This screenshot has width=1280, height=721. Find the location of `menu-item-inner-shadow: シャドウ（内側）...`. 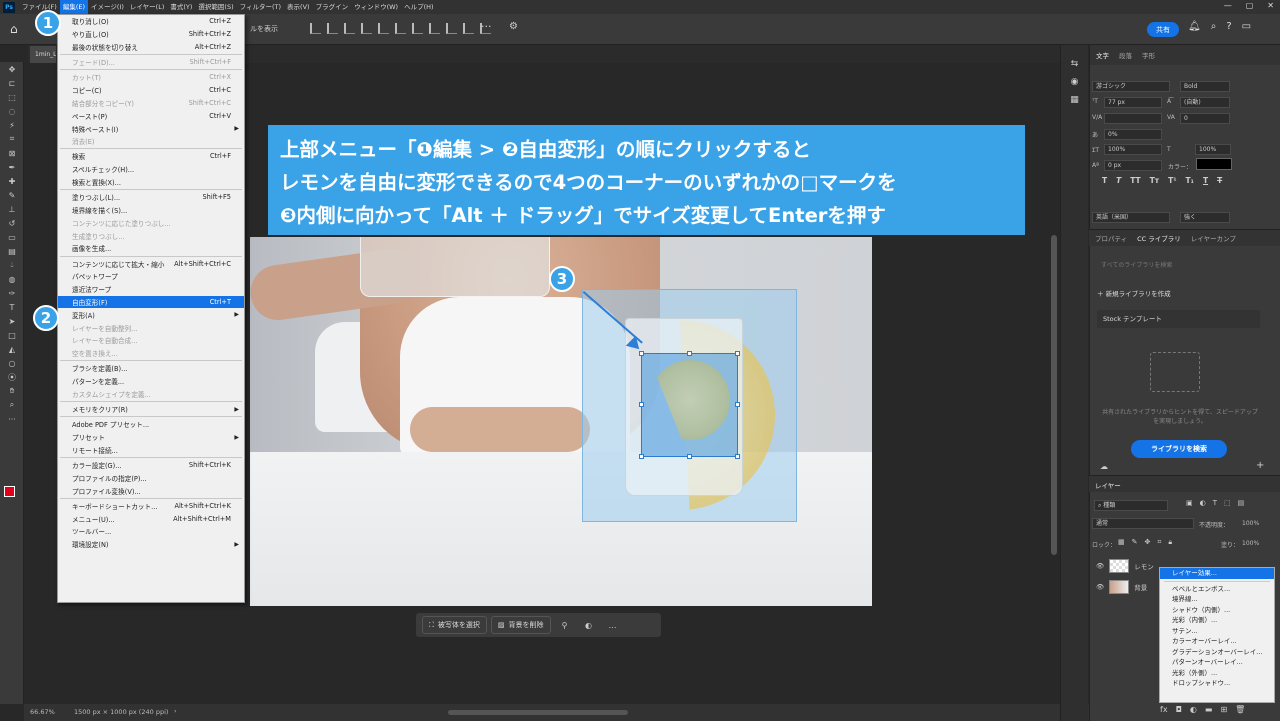

menu-item-inner-shadow: シャドウ（内側）... is located at coordinates (1217, 610).